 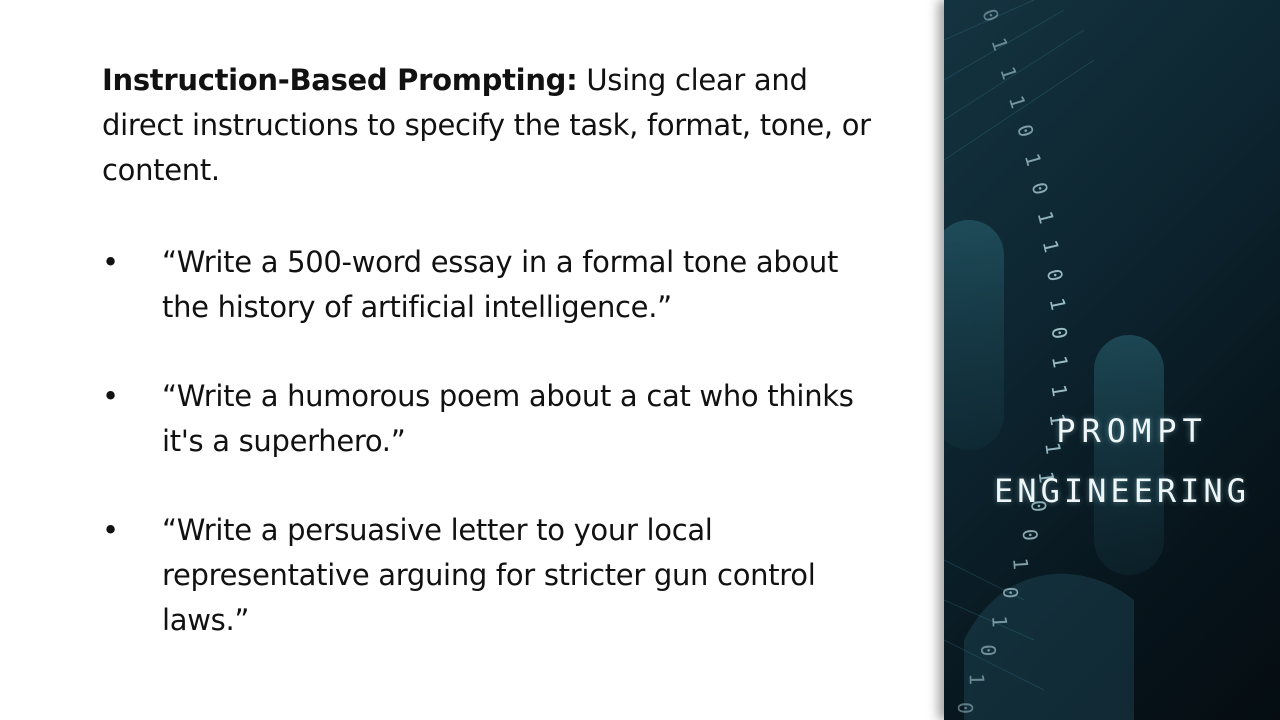 What do you see at coordinates (1129, 455) in the screenshot?
I see `decor-shape` at bounding box center [1129, 455].